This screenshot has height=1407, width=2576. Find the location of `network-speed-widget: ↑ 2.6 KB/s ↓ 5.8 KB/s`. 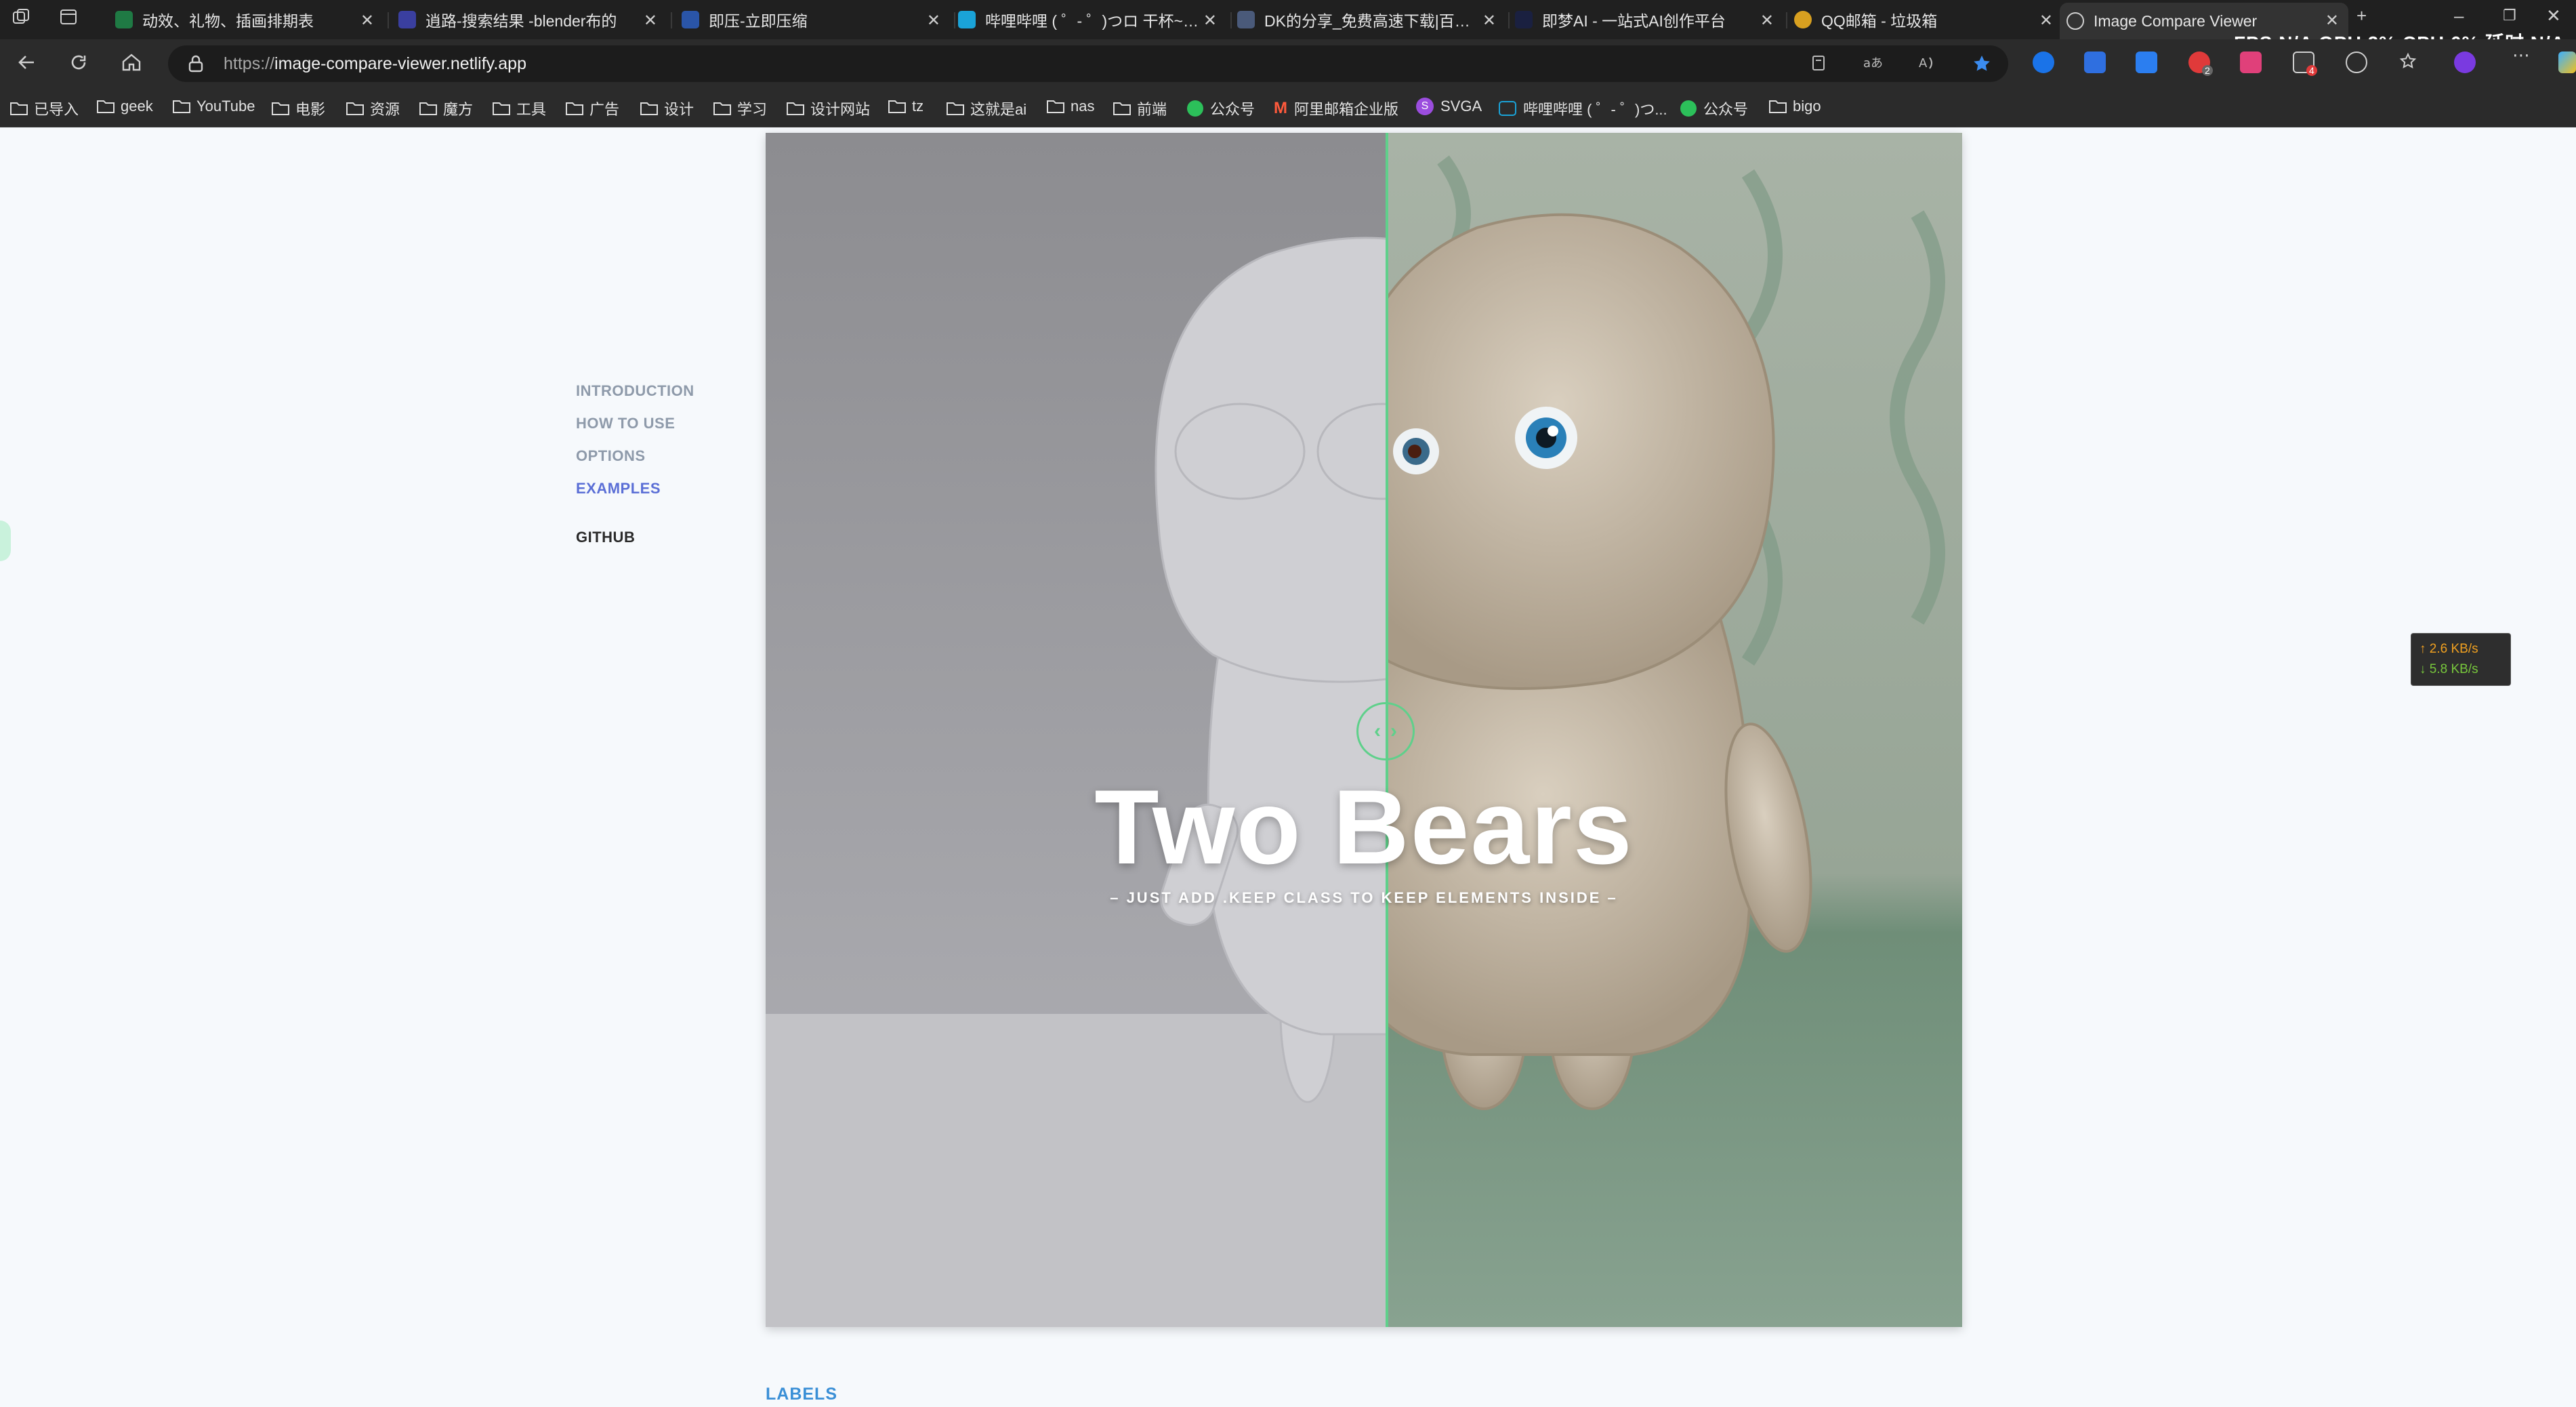

network-speed-widget: ↑ 2.6 KB/s ↓ 5.8 KB/s is located at coordinates (2461, 659).